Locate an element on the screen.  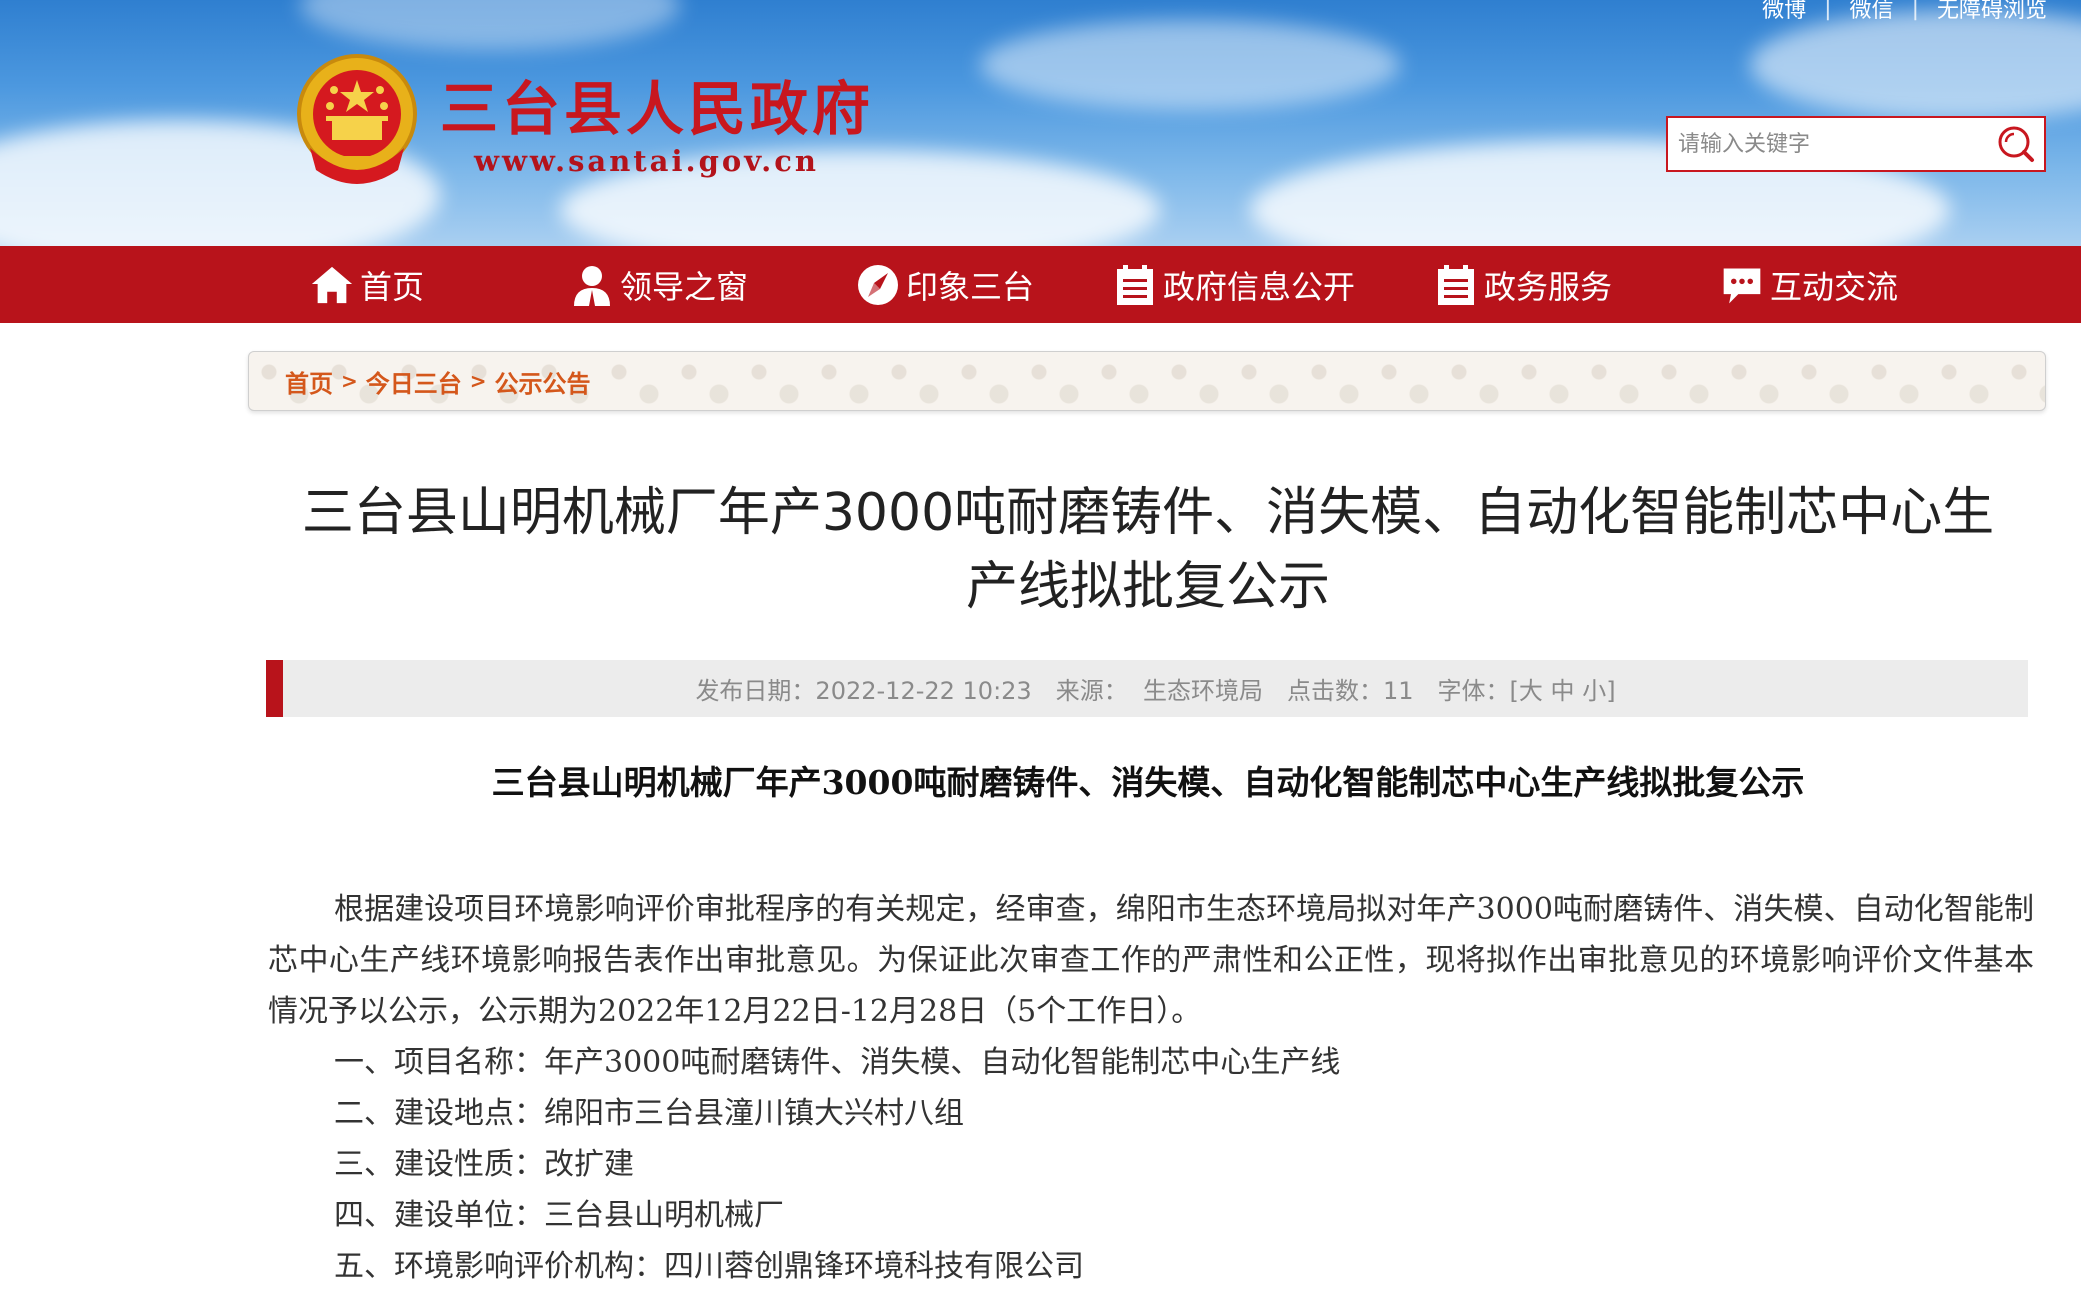
nav-label: 印象三台 is located at coordinates (970, 286).